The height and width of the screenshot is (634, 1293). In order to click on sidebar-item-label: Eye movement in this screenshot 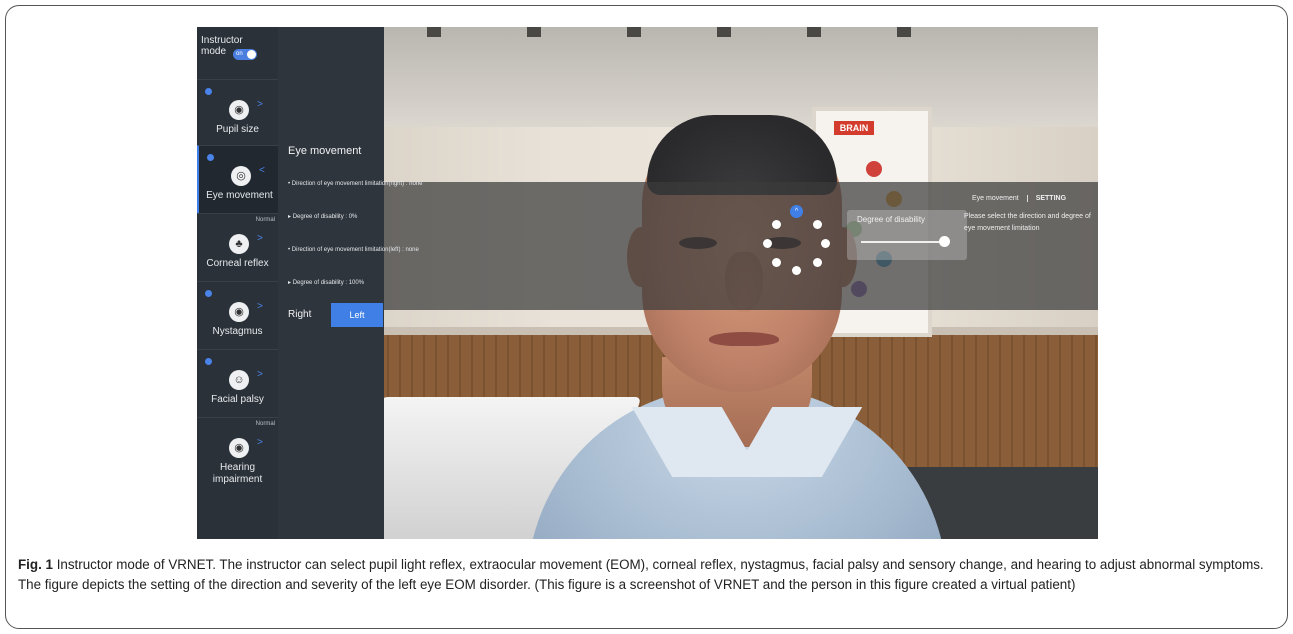, I will do `click(239, 195)`.